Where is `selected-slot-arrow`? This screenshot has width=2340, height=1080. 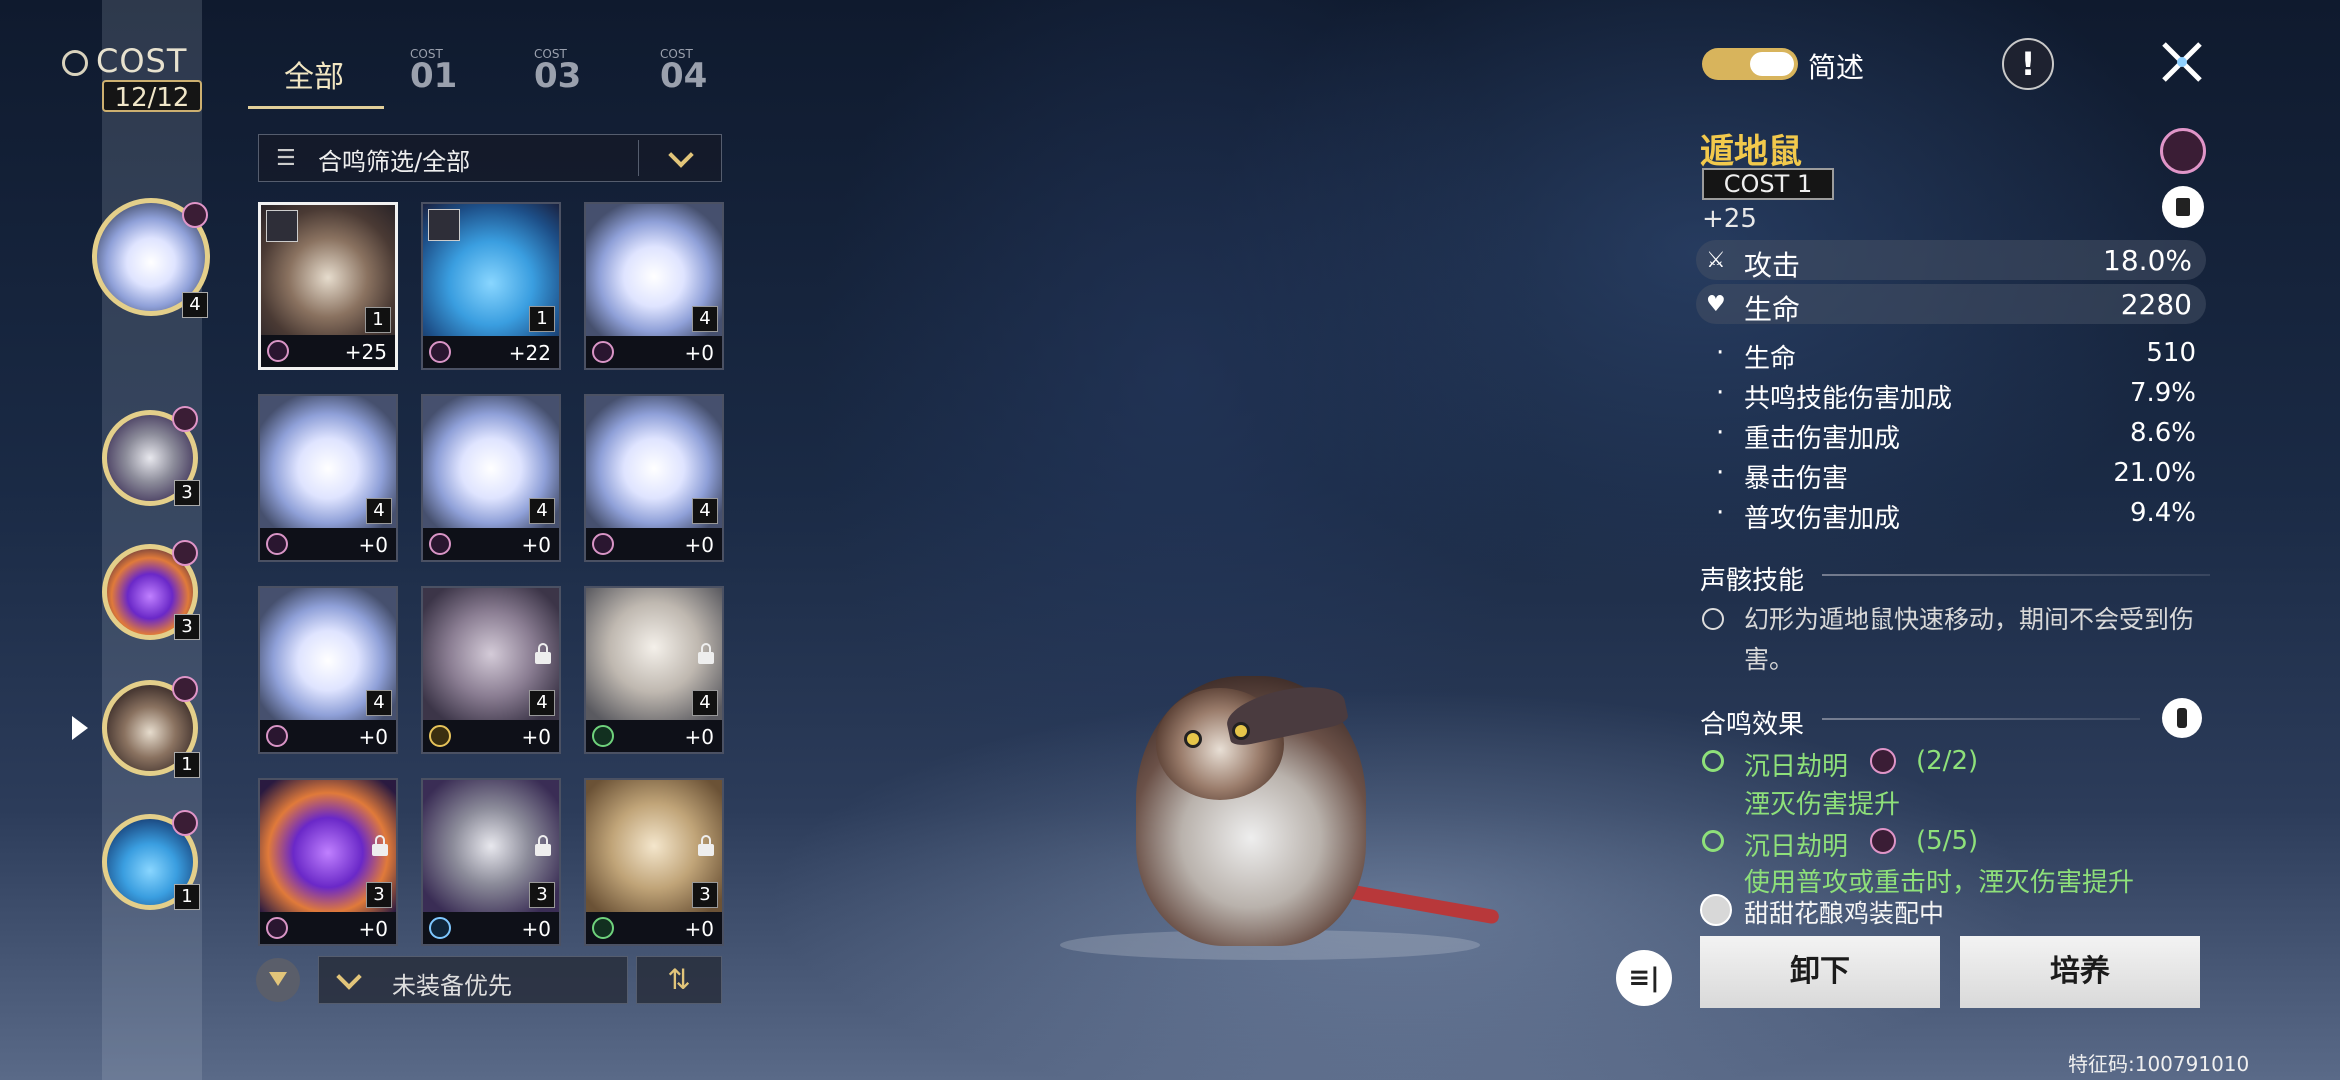
selected-slot-arrow is located at coordinates (80, 728).